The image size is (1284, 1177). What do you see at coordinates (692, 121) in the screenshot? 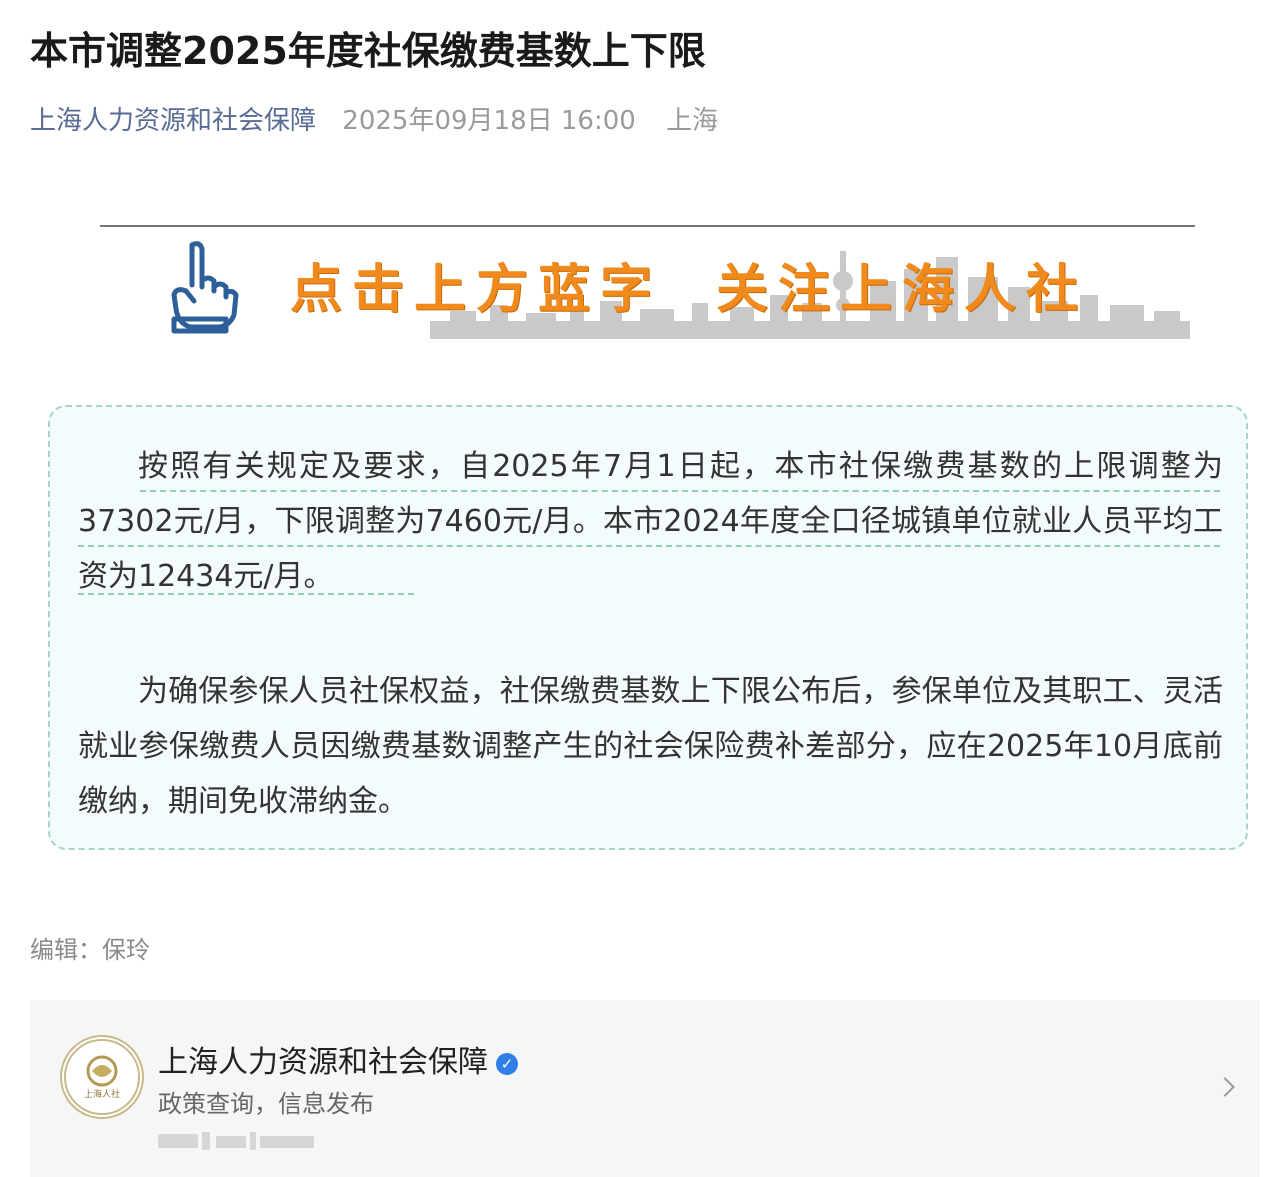
I see `article-location: 上海` at bounding box center [692, 121].